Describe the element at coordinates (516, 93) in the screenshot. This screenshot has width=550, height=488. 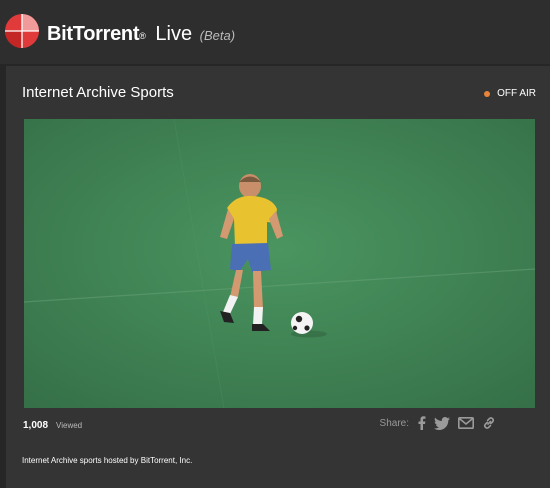
I see `status-label: OFF AIR` at that location.